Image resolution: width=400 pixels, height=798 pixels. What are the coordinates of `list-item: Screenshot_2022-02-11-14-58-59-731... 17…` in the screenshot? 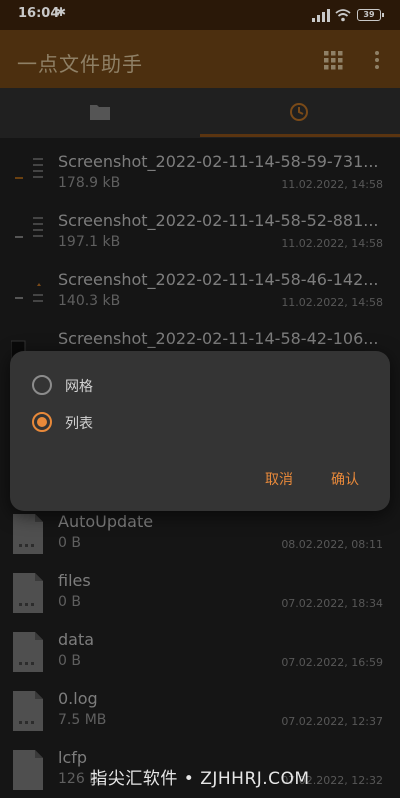 It's located at (200, 179).